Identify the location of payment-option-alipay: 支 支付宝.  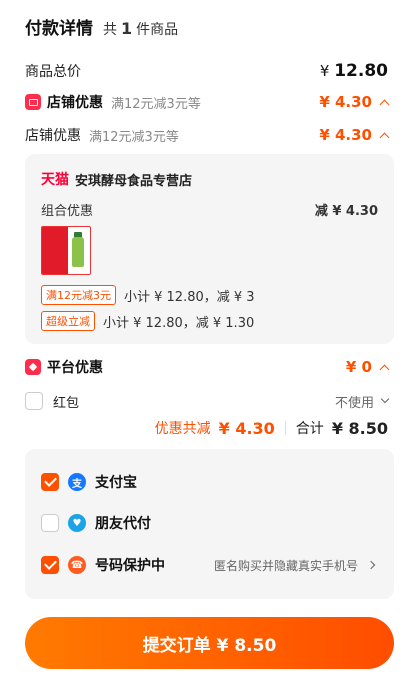
(207, 482).